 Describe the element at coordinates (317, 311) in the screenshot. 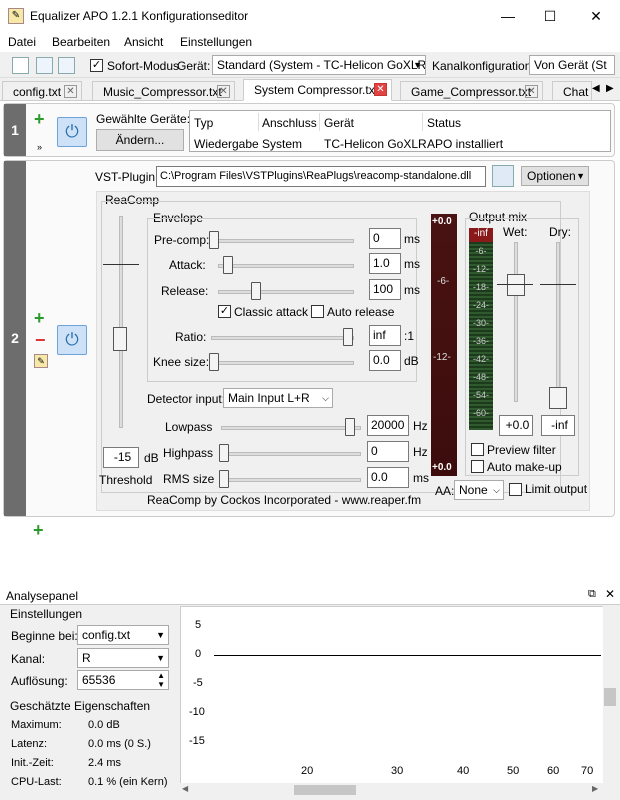

I see `auto-release-checkbox` at that location.